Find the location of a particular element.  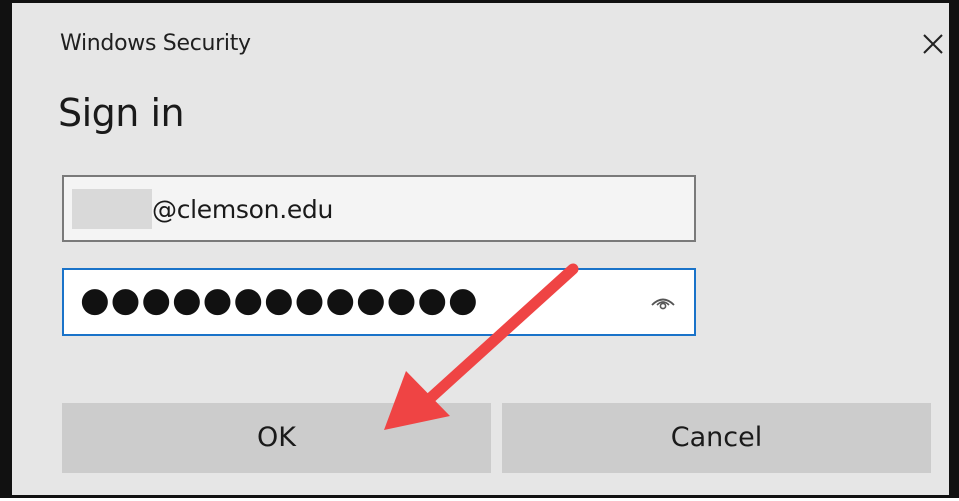

eye-icon is located at coordinates (663, 304).